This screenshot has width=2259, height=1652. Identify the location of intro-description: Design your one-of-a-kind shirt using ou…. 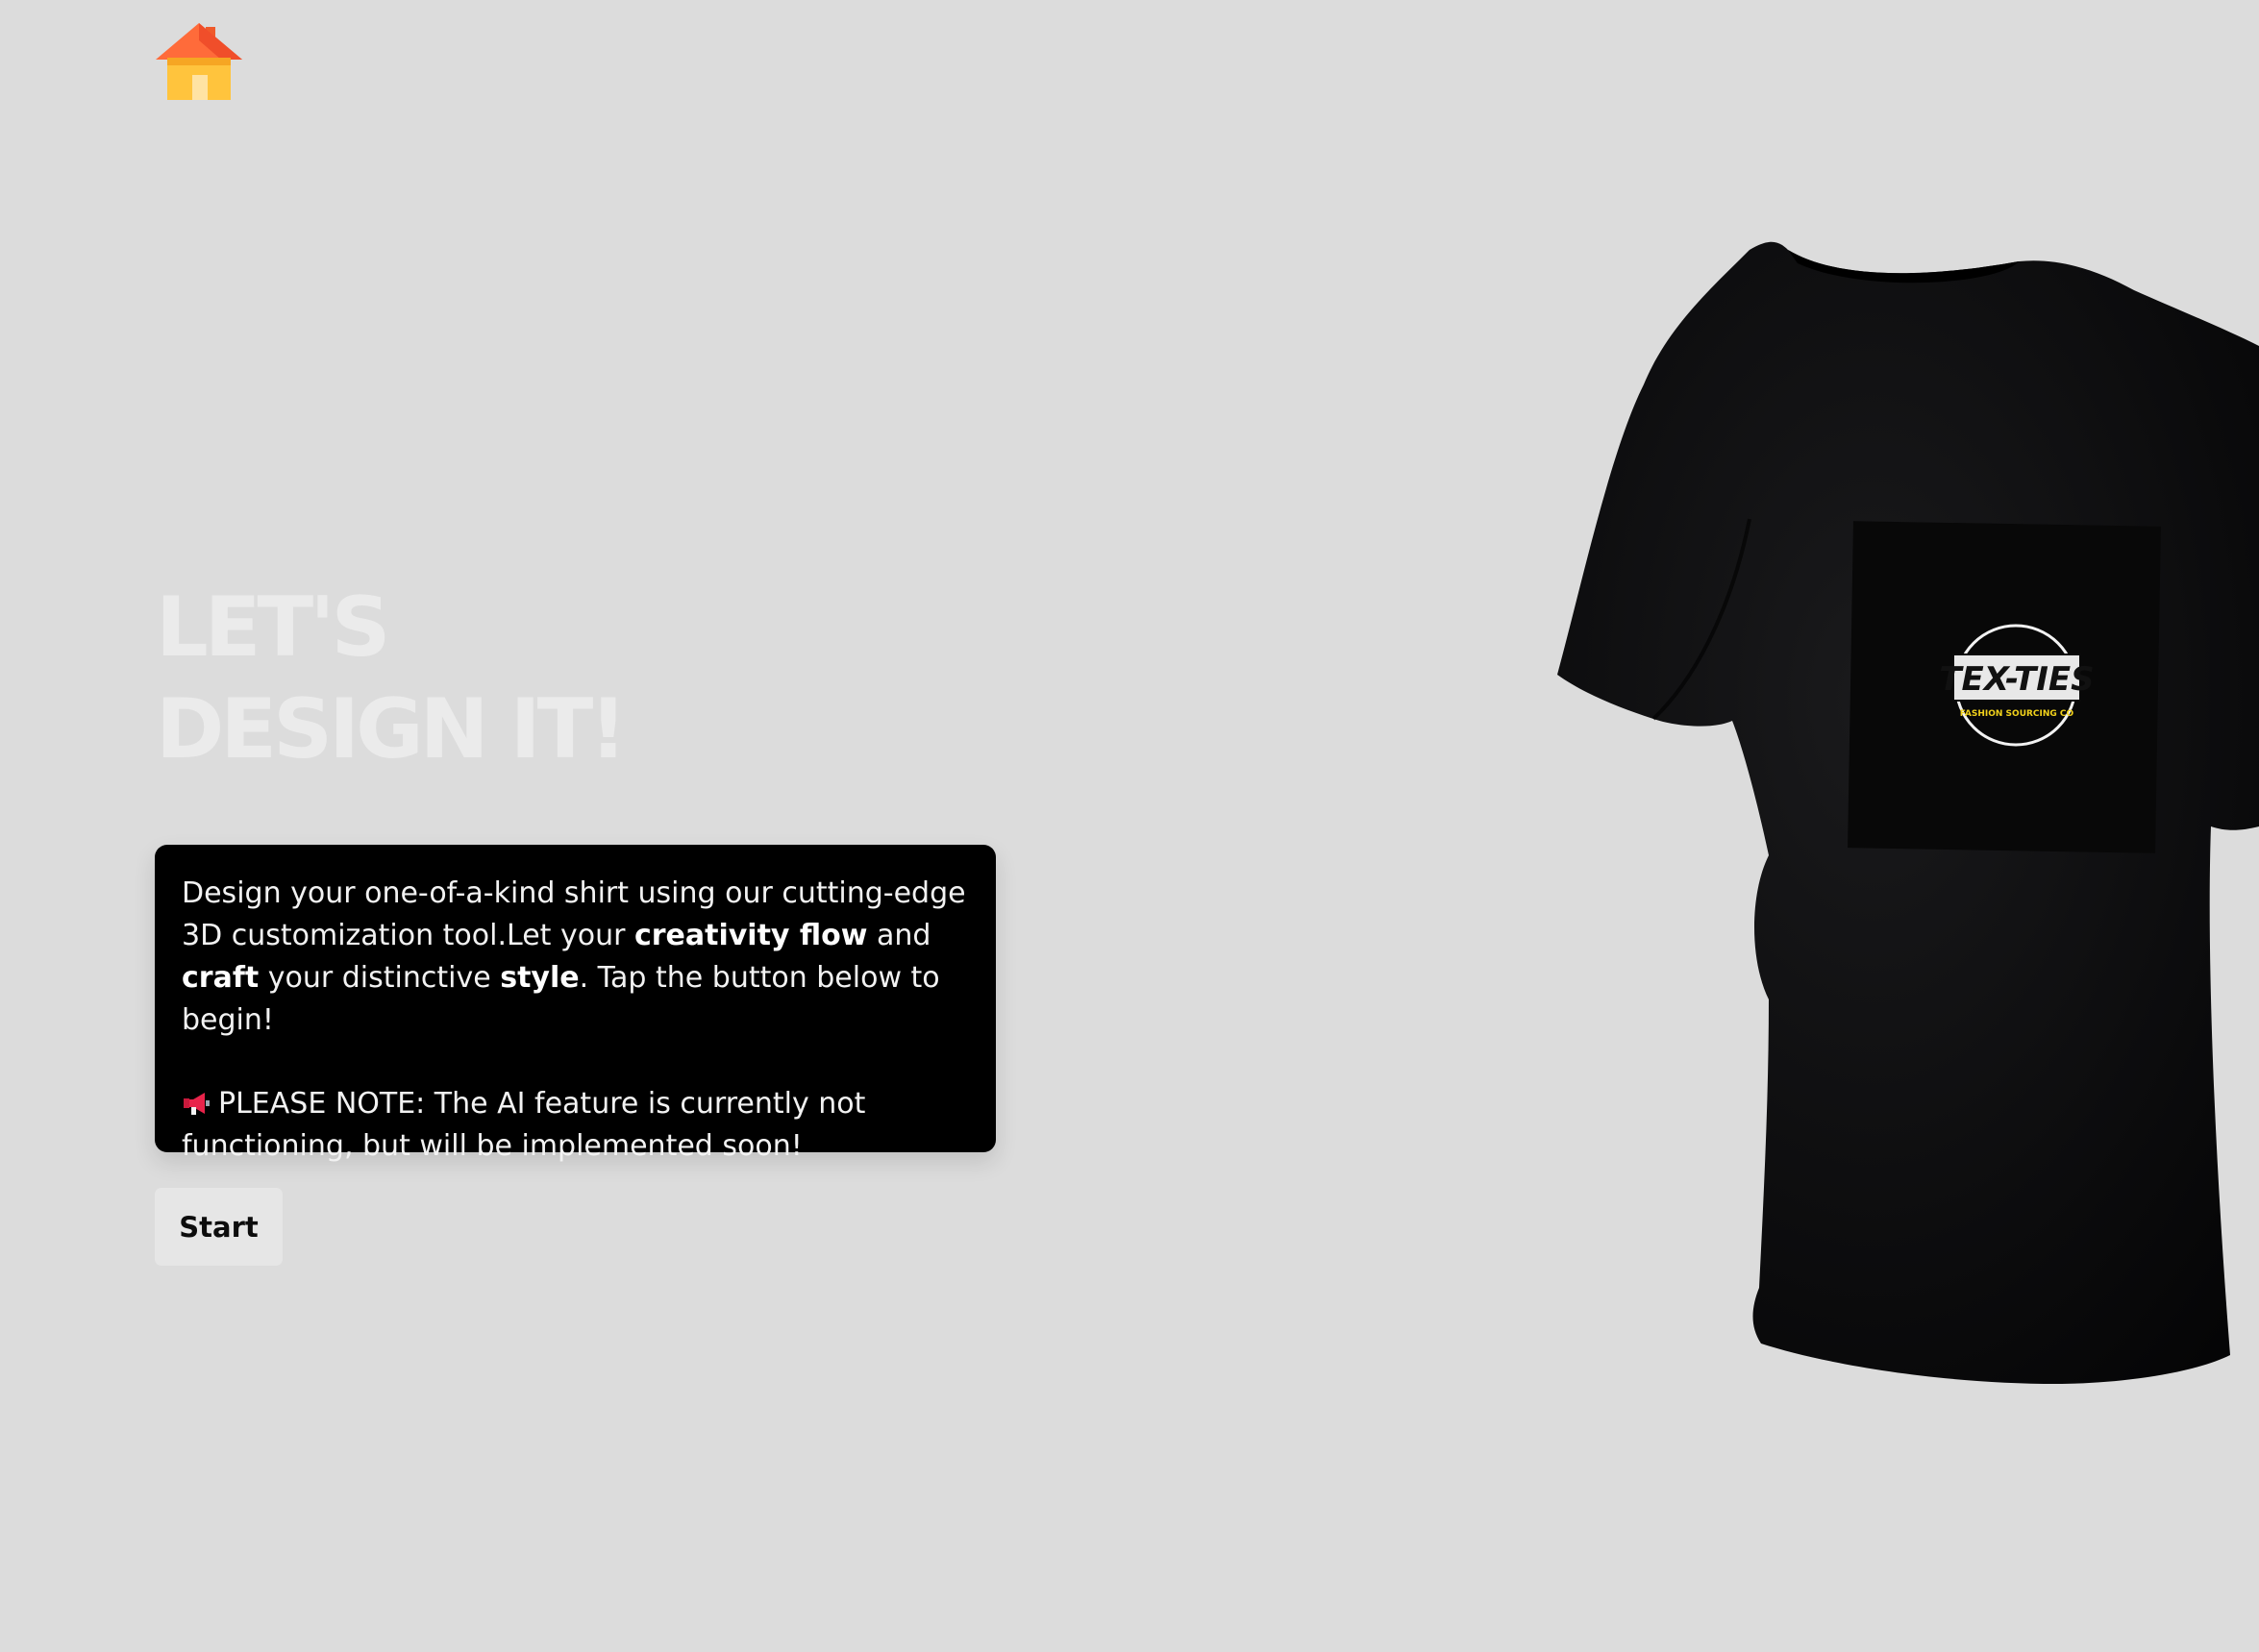
(574, 956).